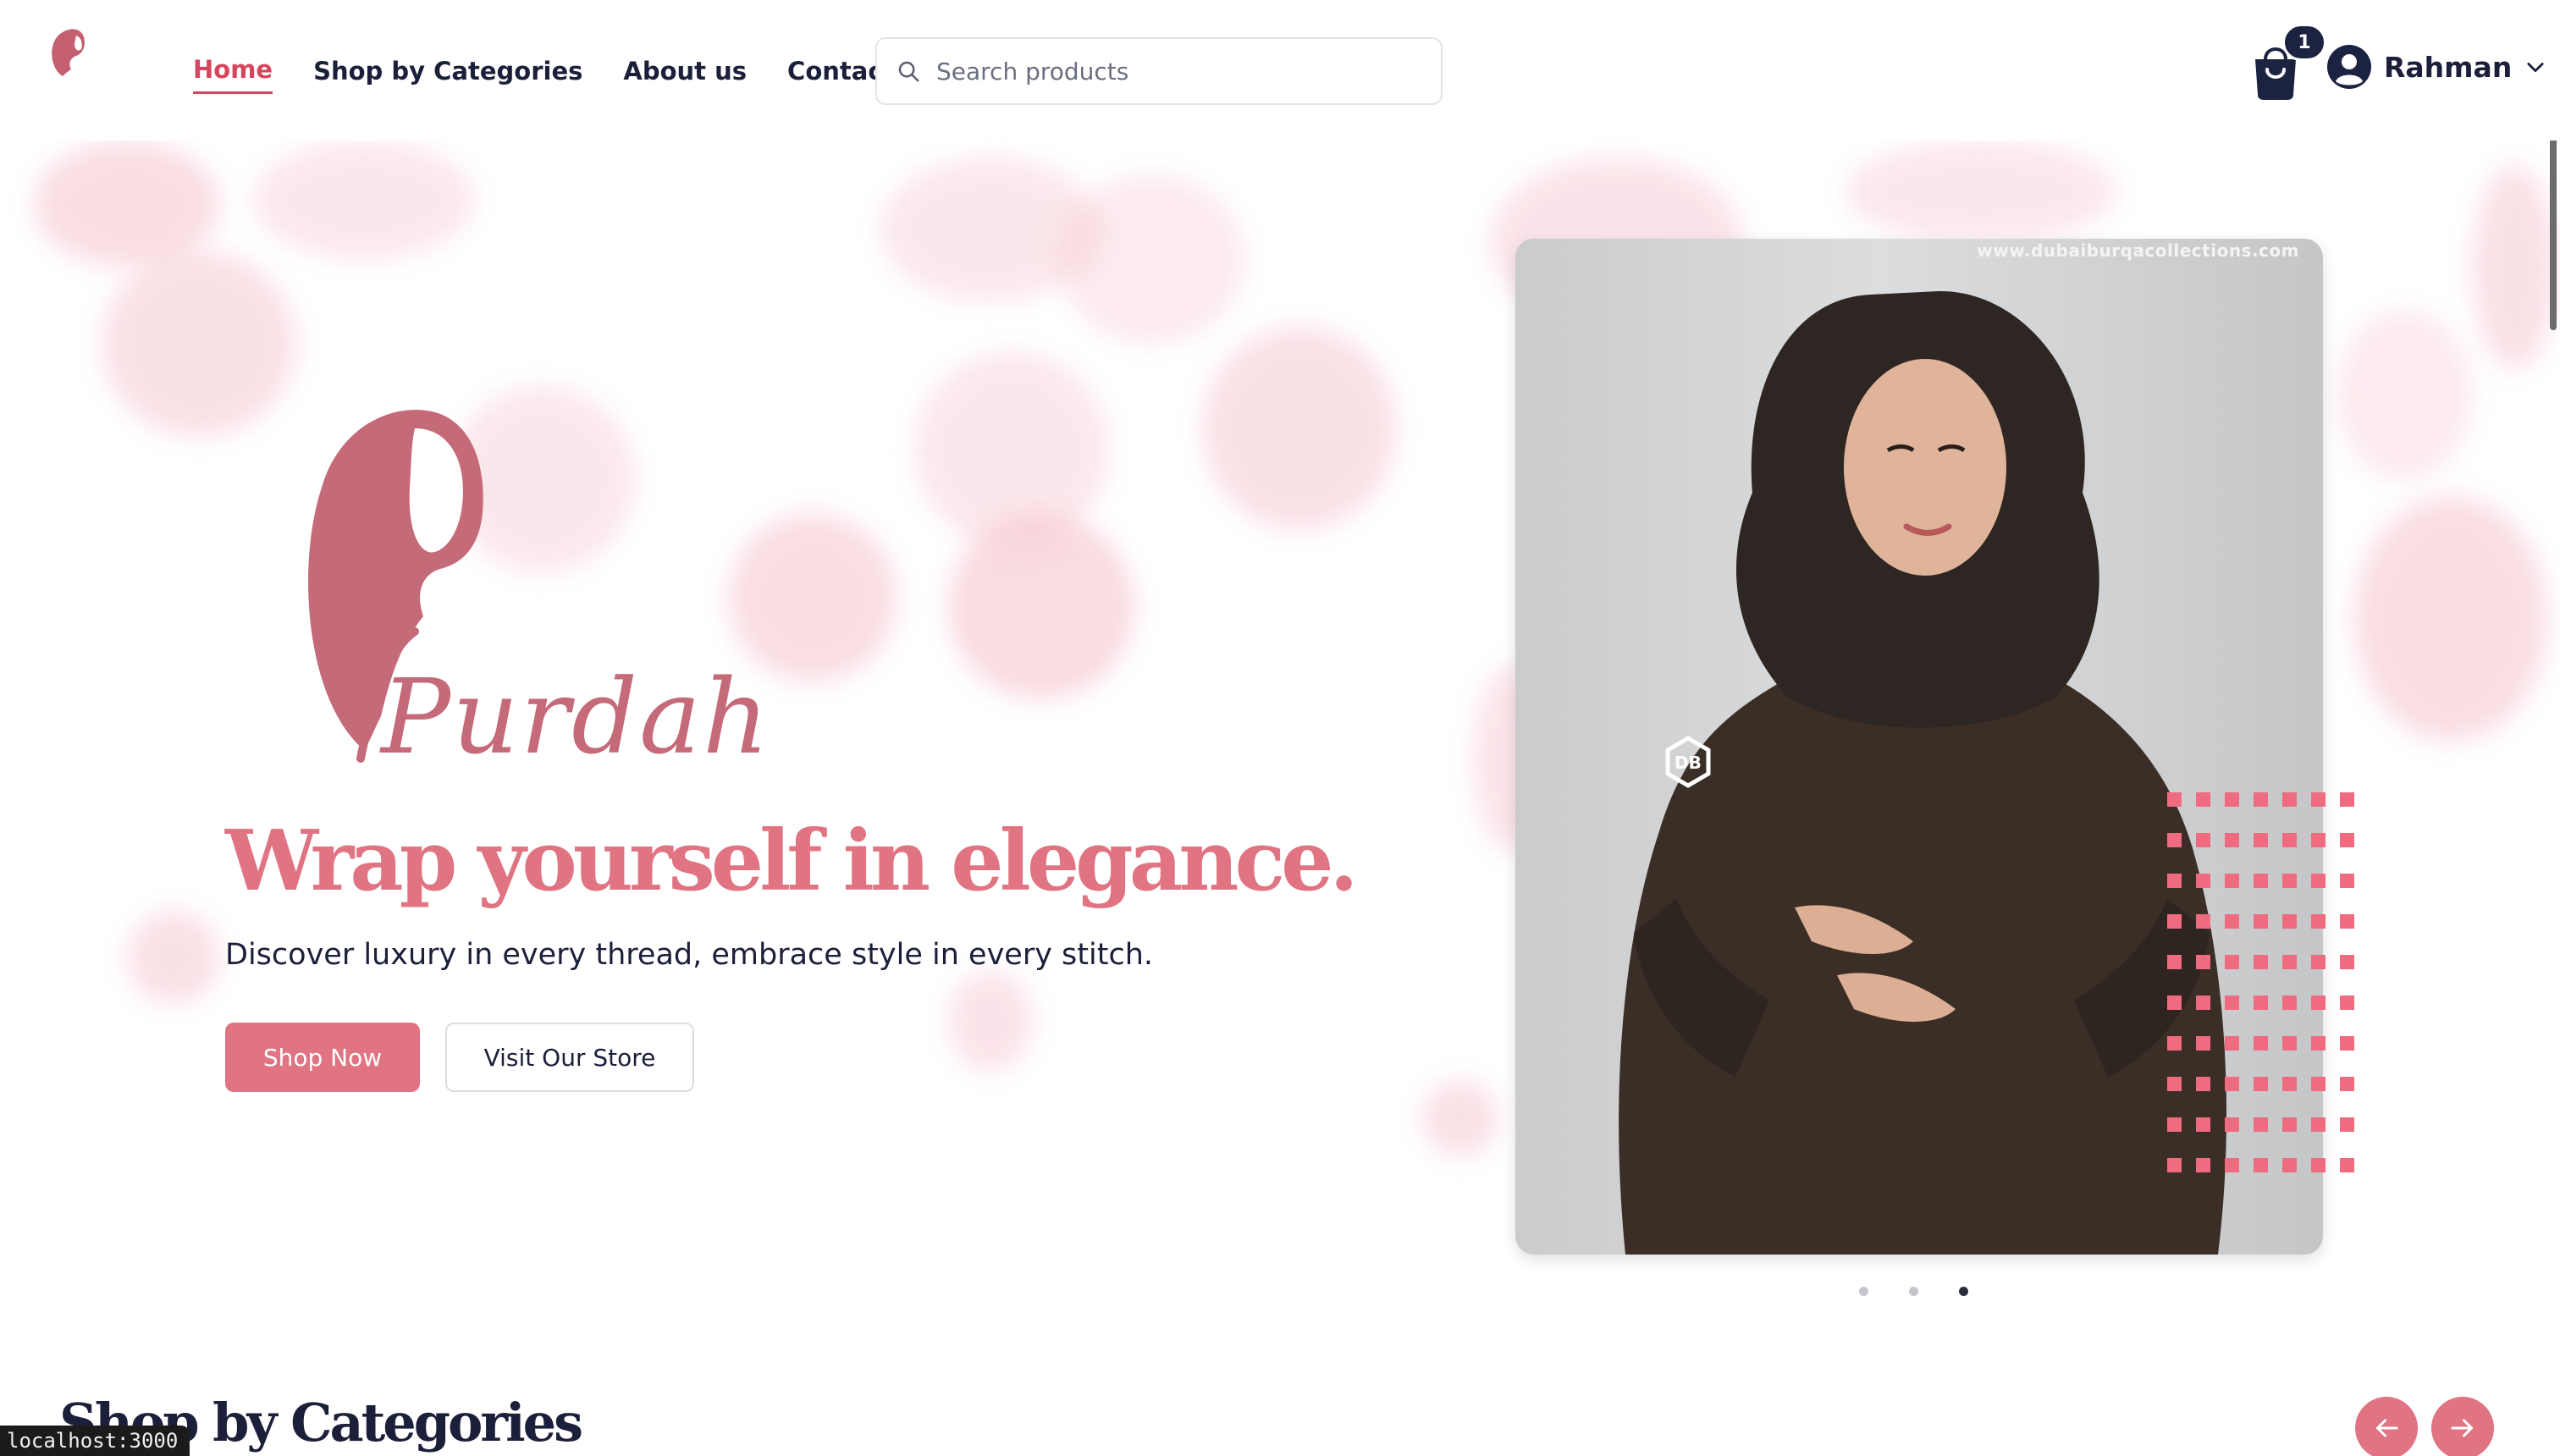 The width and height of the screenshot is (2560, 1456). What do you see at coordinates (233, 73) in the screenshot?
I see `nav-home: Home` at bounding box center [233, 73].